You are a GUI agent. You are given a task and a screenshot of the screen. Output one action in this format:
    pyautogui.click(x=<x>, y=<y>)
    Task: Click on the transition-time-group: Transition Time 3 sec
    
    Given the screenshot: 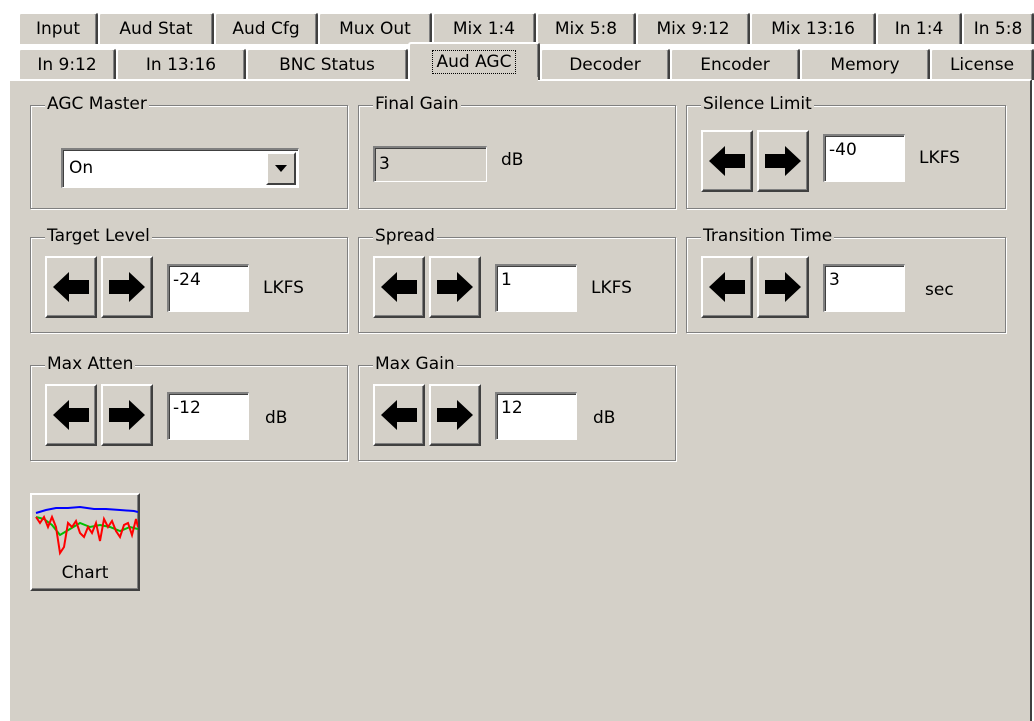 What is the action you would take?
    pyautogui.click(x=846, y=279)
    